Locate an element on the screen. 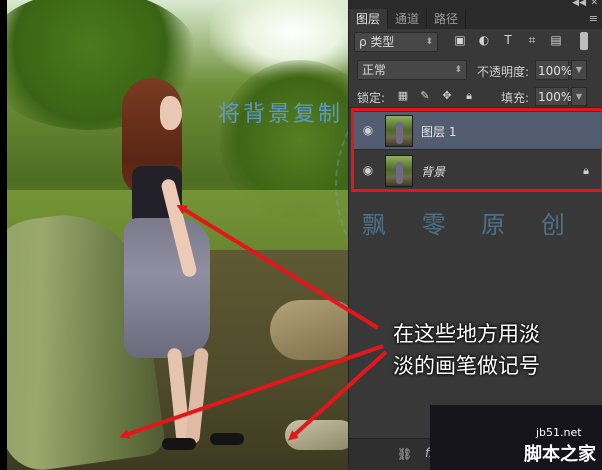  opacity-slider-button: ▼ is located at coordinates (579, 70).